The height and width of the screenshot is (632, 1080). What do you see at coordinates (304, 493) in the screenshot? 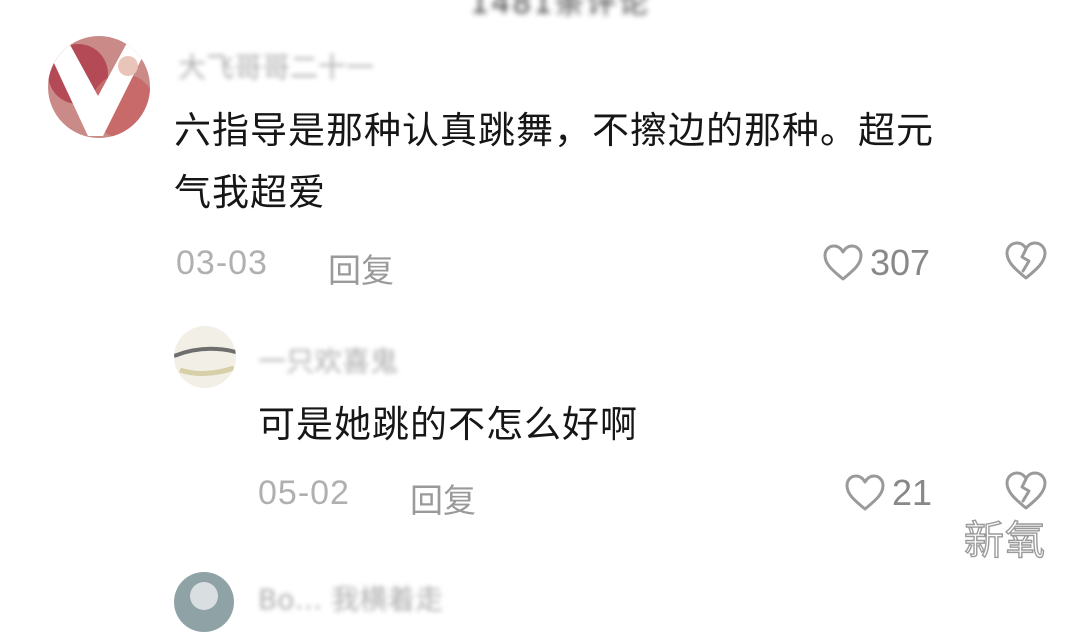
I see `comment-date: 05-02` at bounding box center [304, 493].